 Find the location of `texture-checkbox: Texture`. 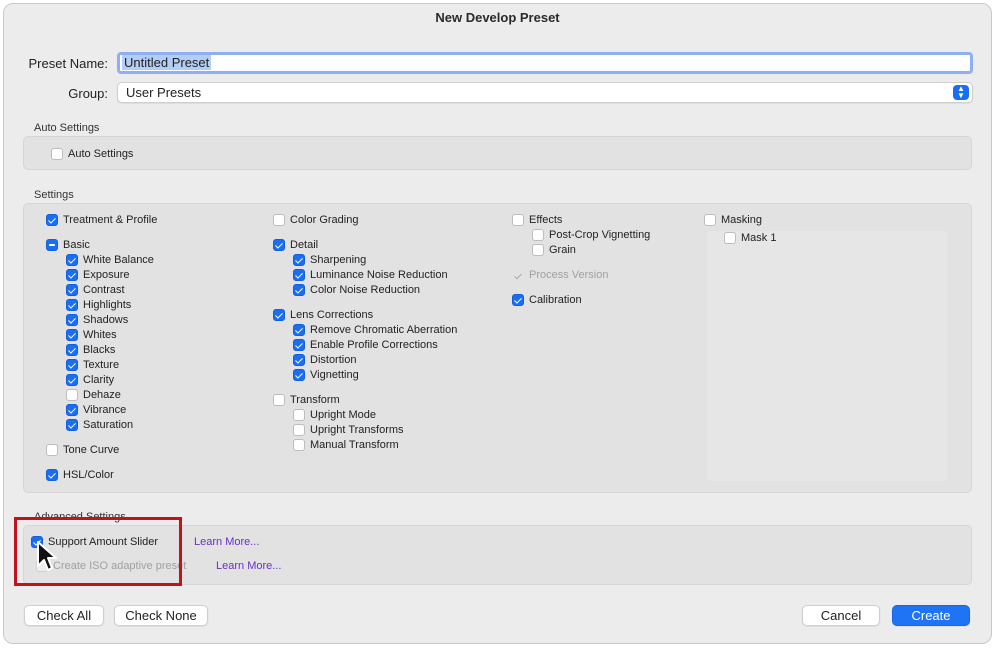

texture-checkbox: Texture is located at coordinates (92, 365).